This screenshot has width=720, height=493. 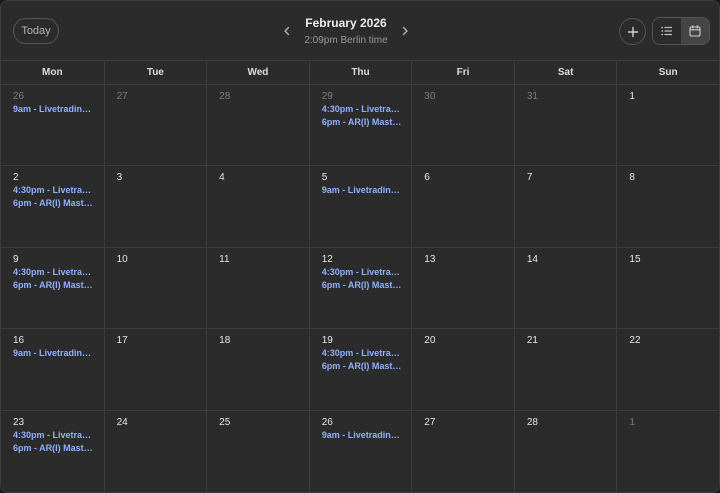 What do you see at coordinates (462, 370) in the screenshot?
I see `day-cell: 20` at bounding box center [462, 370].